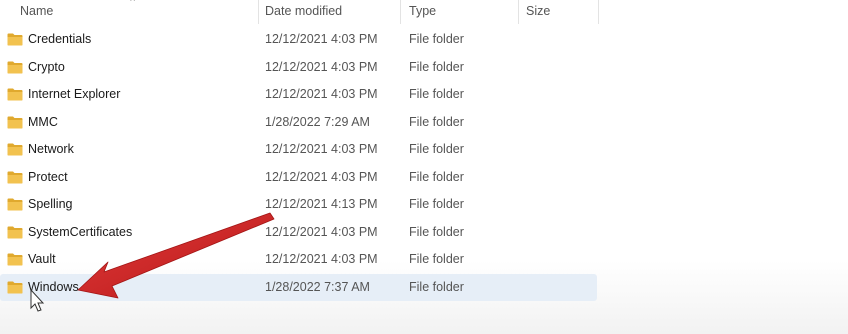 This screenshot has height=334, width=848. What do you see at coordinates (37, 11) in the screenshot?
I see `column-header-name-label: Name` at bounding box center [37, 11].